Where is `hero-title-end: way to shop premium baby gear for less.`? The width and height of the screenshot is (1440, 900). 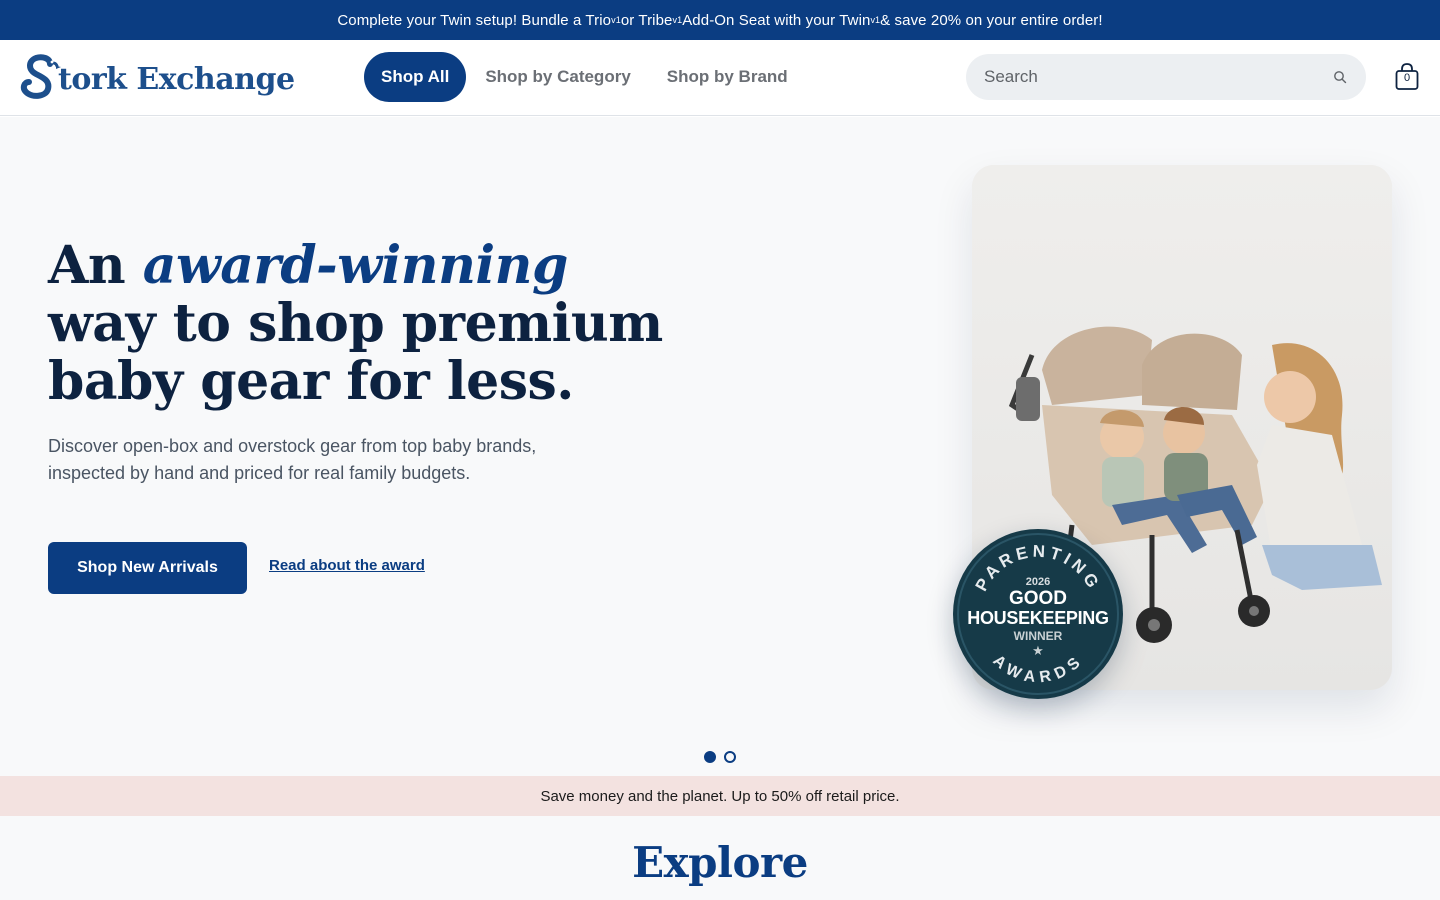
hero-title-end: way to shop premium baby gear for less. is located at coordinates (355, 352).